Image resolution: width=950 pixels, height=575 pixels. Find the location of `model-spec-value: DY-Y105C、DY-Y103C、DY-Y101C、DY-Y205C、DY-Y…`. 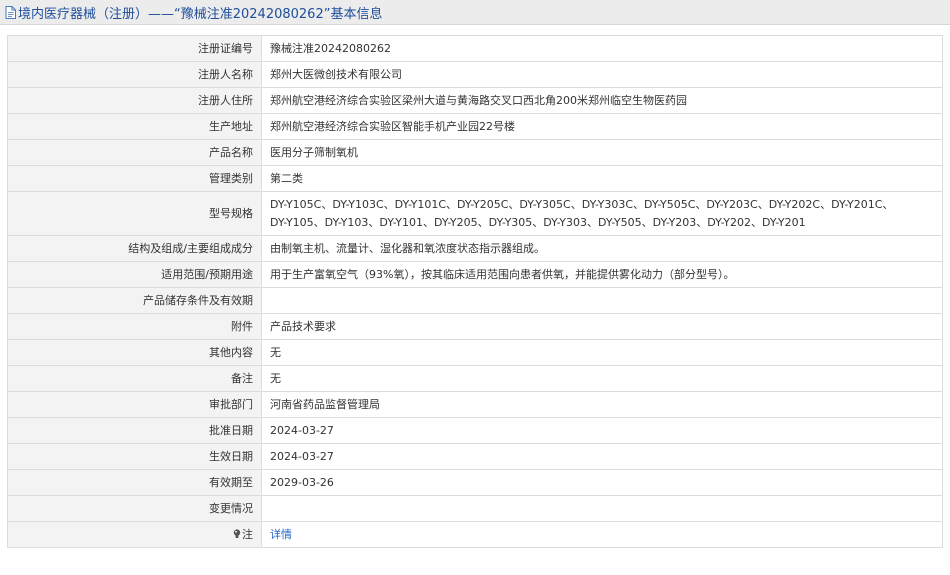

model-spec-value: DY-Y105C、DY-Y103C、DY-Y101C、DY-Y205C、DY-Y… is located at coordinates (602, 213).